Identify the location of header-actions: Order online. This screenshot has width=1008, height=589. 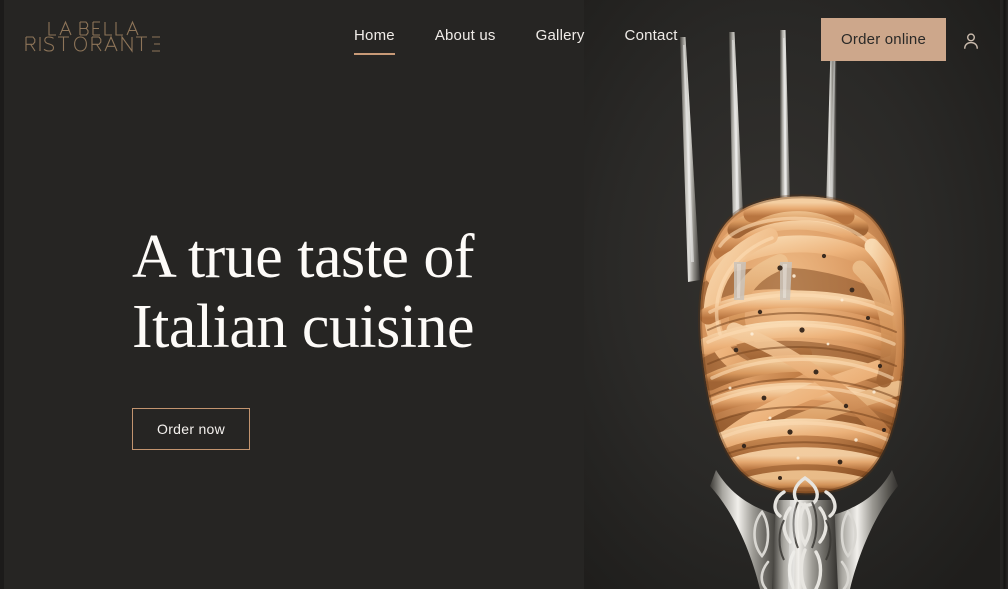
(901, 39).